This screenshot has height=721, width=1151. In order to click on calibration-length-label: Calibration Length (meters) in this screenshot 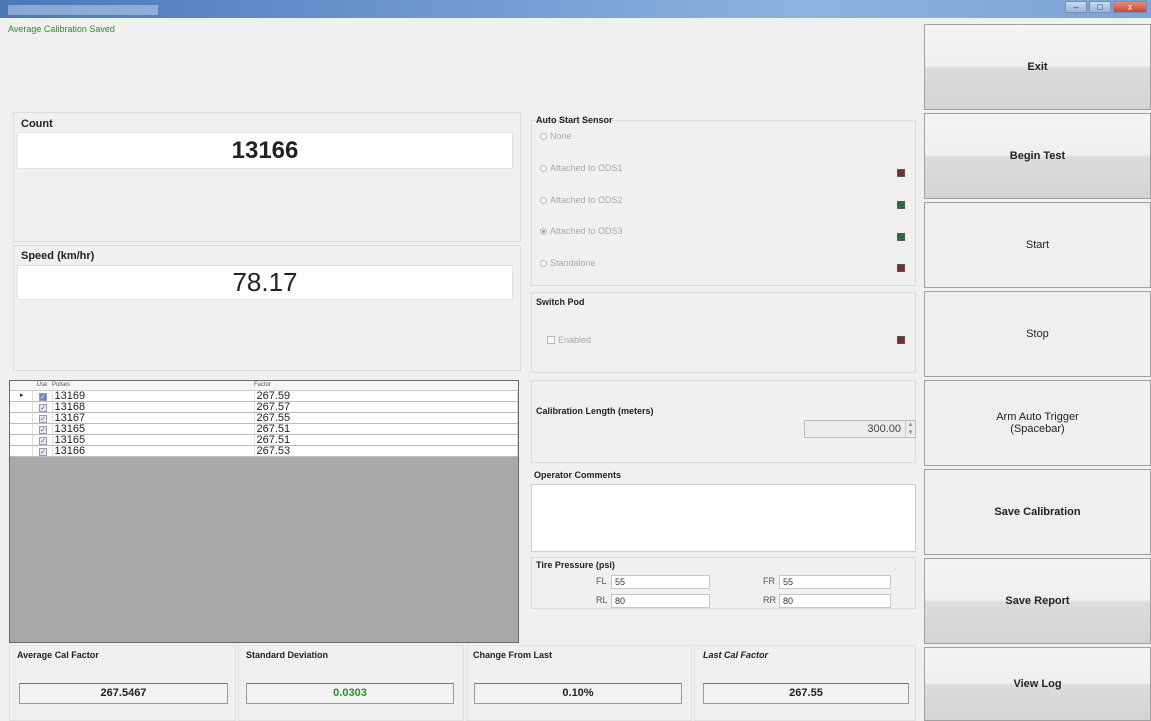, I will do `click(595, 411)`.